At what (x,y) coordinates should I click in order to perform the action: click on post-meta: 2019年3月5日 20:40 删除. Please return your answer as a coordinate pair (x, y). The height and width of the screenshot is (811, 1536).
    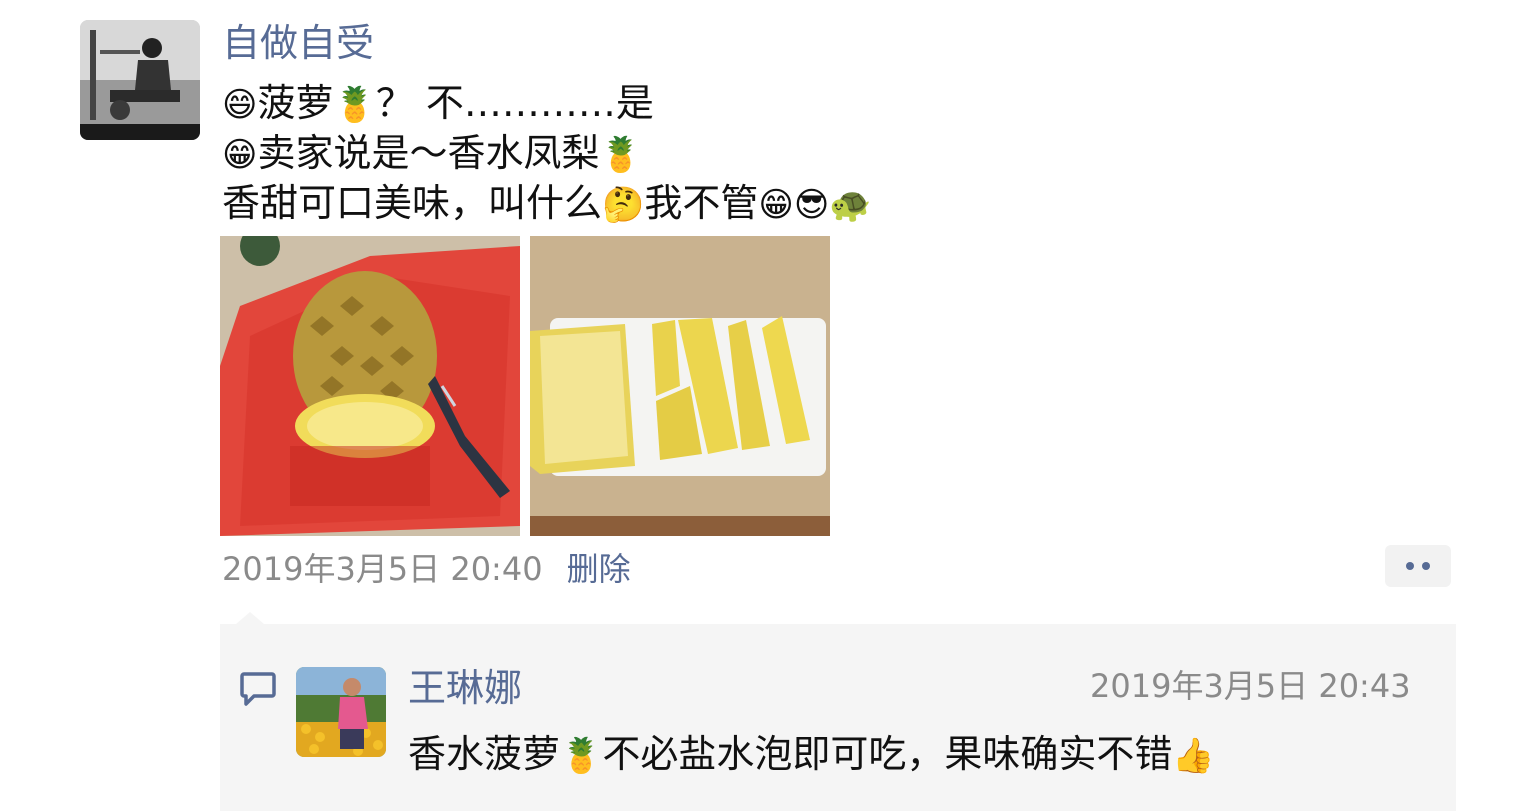
    Looking at the image, I should click on (426, 567).